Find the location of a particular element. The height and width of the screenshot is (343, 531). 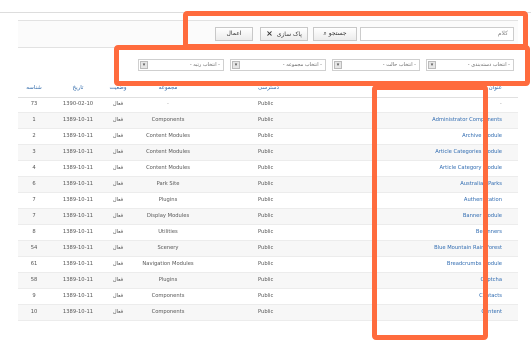

row-id: 1 is located at coordinates (34, 120).